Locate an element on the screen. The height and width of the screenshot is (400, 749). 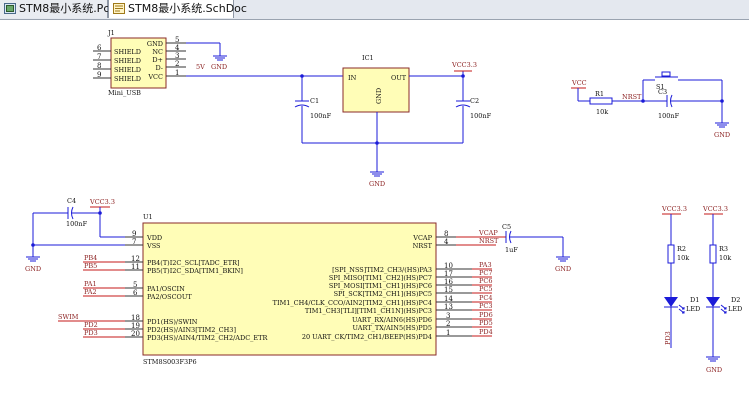
j1-ref: J1 is located at coordinates (111, 33).